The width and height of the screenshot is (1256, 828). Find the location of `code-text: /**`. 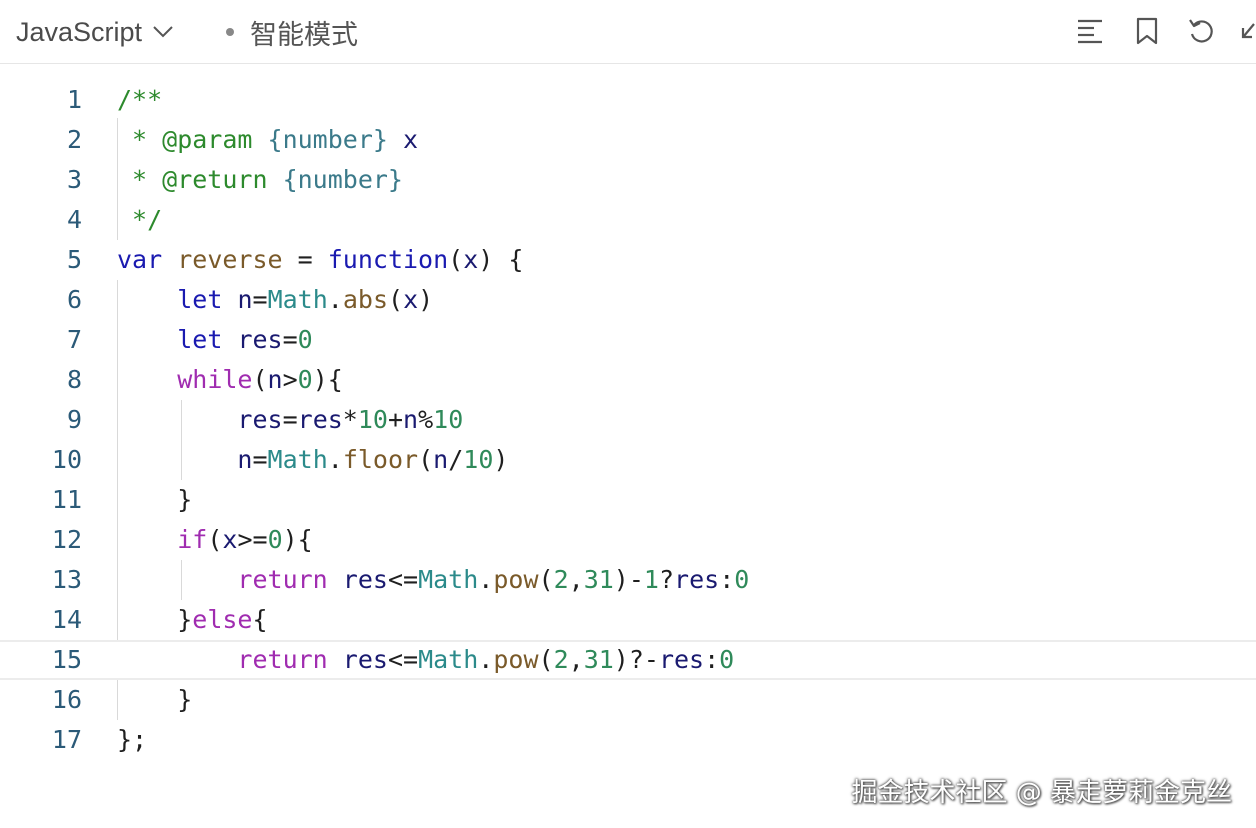

code-text: /** is located at coordinates (139, 100).